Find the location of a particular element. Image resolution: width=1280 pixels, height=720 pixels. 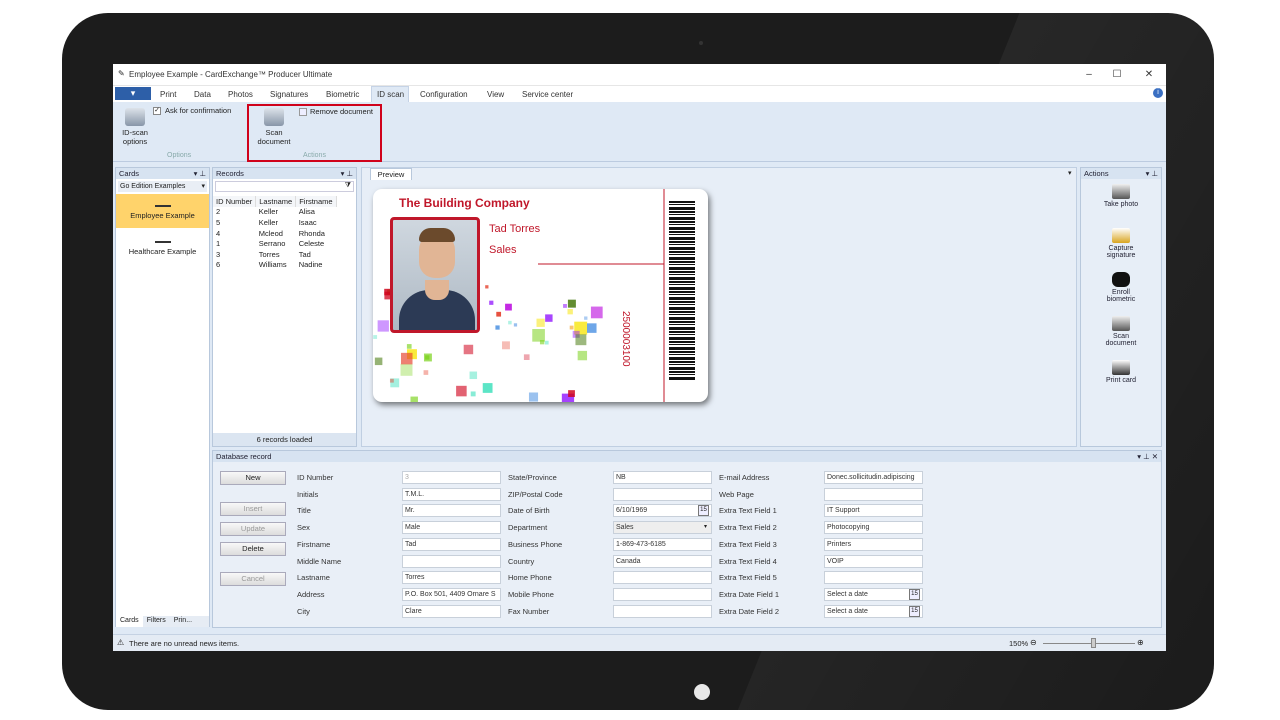

records-panel-header: Records ▾ ⊥ is located at coordinates (284, 173).